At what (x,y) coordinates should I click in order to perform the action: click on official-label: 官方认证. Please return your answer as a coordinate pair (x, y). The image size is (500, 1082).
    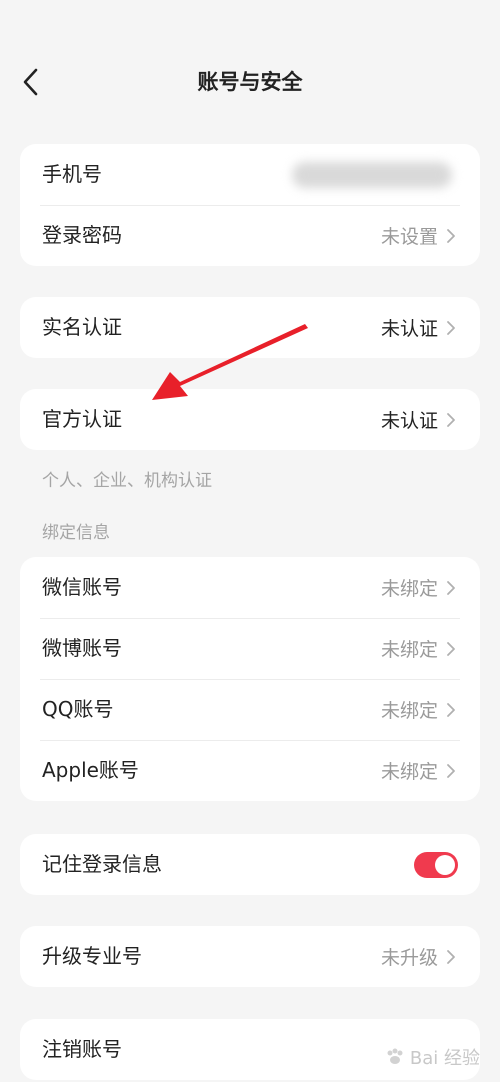
    Looking at the image, I should click on (82, 419).